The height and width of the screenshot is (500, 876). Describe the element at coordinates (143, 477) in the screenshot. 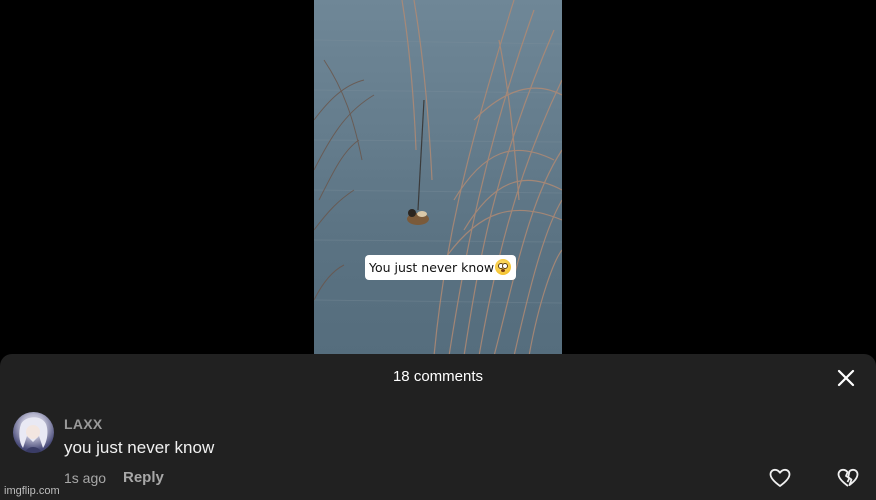

I see `reply-button: Reply` at that location.